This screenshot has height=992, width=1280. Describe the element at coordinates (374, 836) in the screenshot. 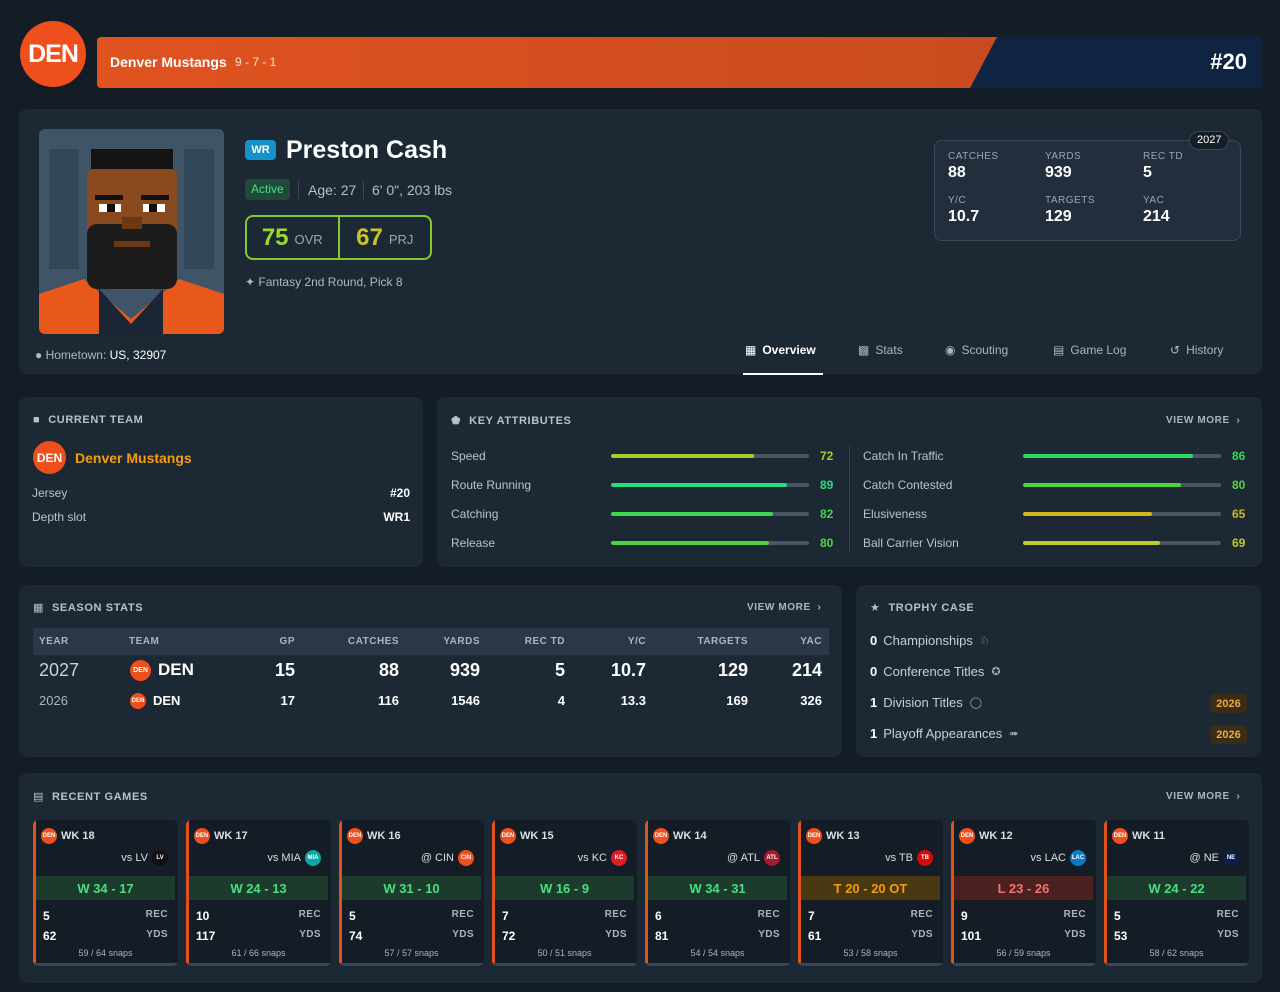

I see `game-week: DEN WK 16` at that location.